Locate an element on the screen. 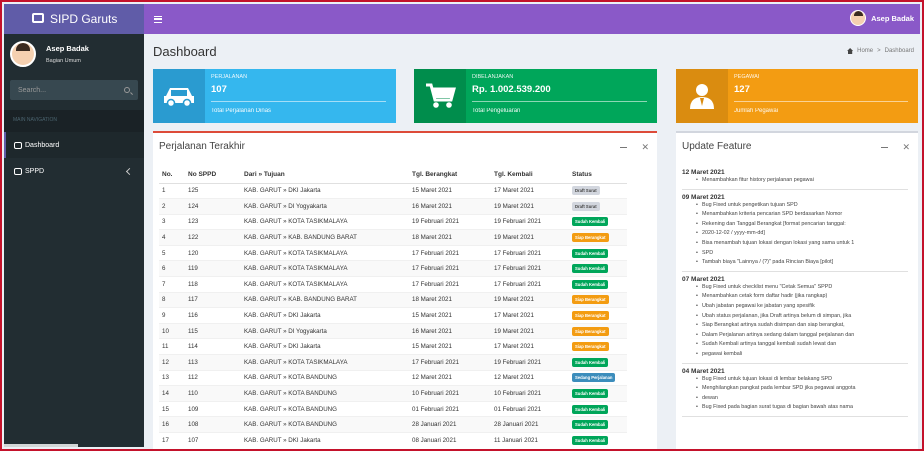 The image size is (924, 451). breadcrumb-home: Home is located at coordinates (865, 51).